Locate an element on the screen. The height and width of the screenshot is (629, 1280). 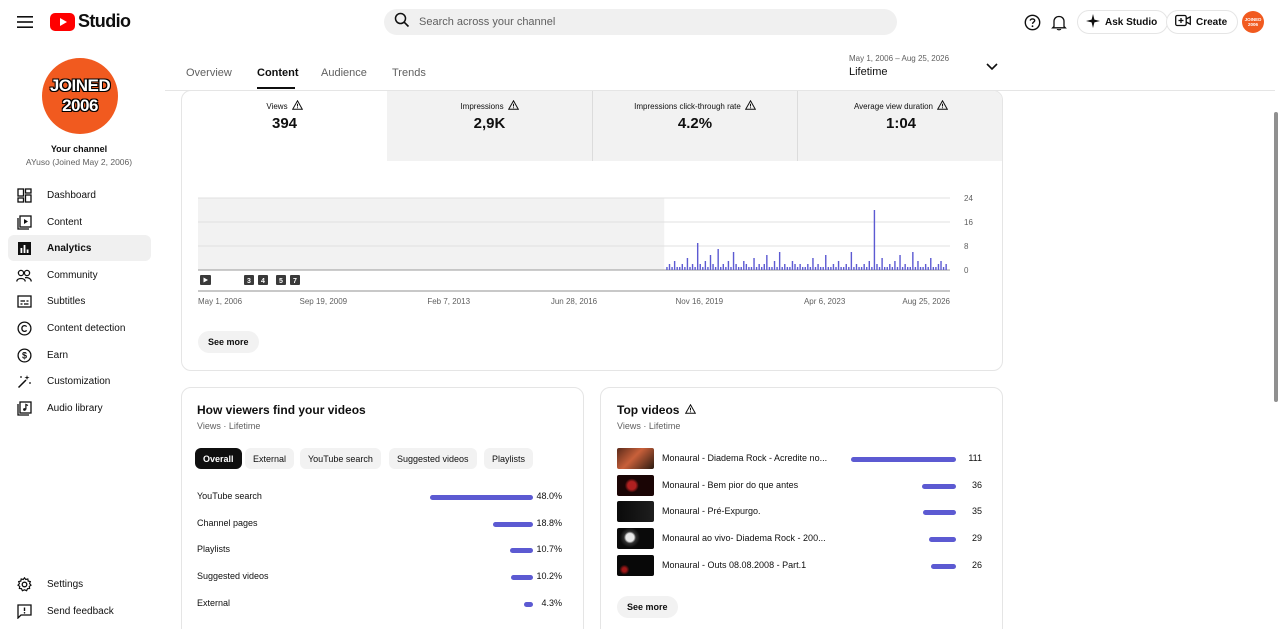
chevron-down-icon is located at coordinates (992, 67).